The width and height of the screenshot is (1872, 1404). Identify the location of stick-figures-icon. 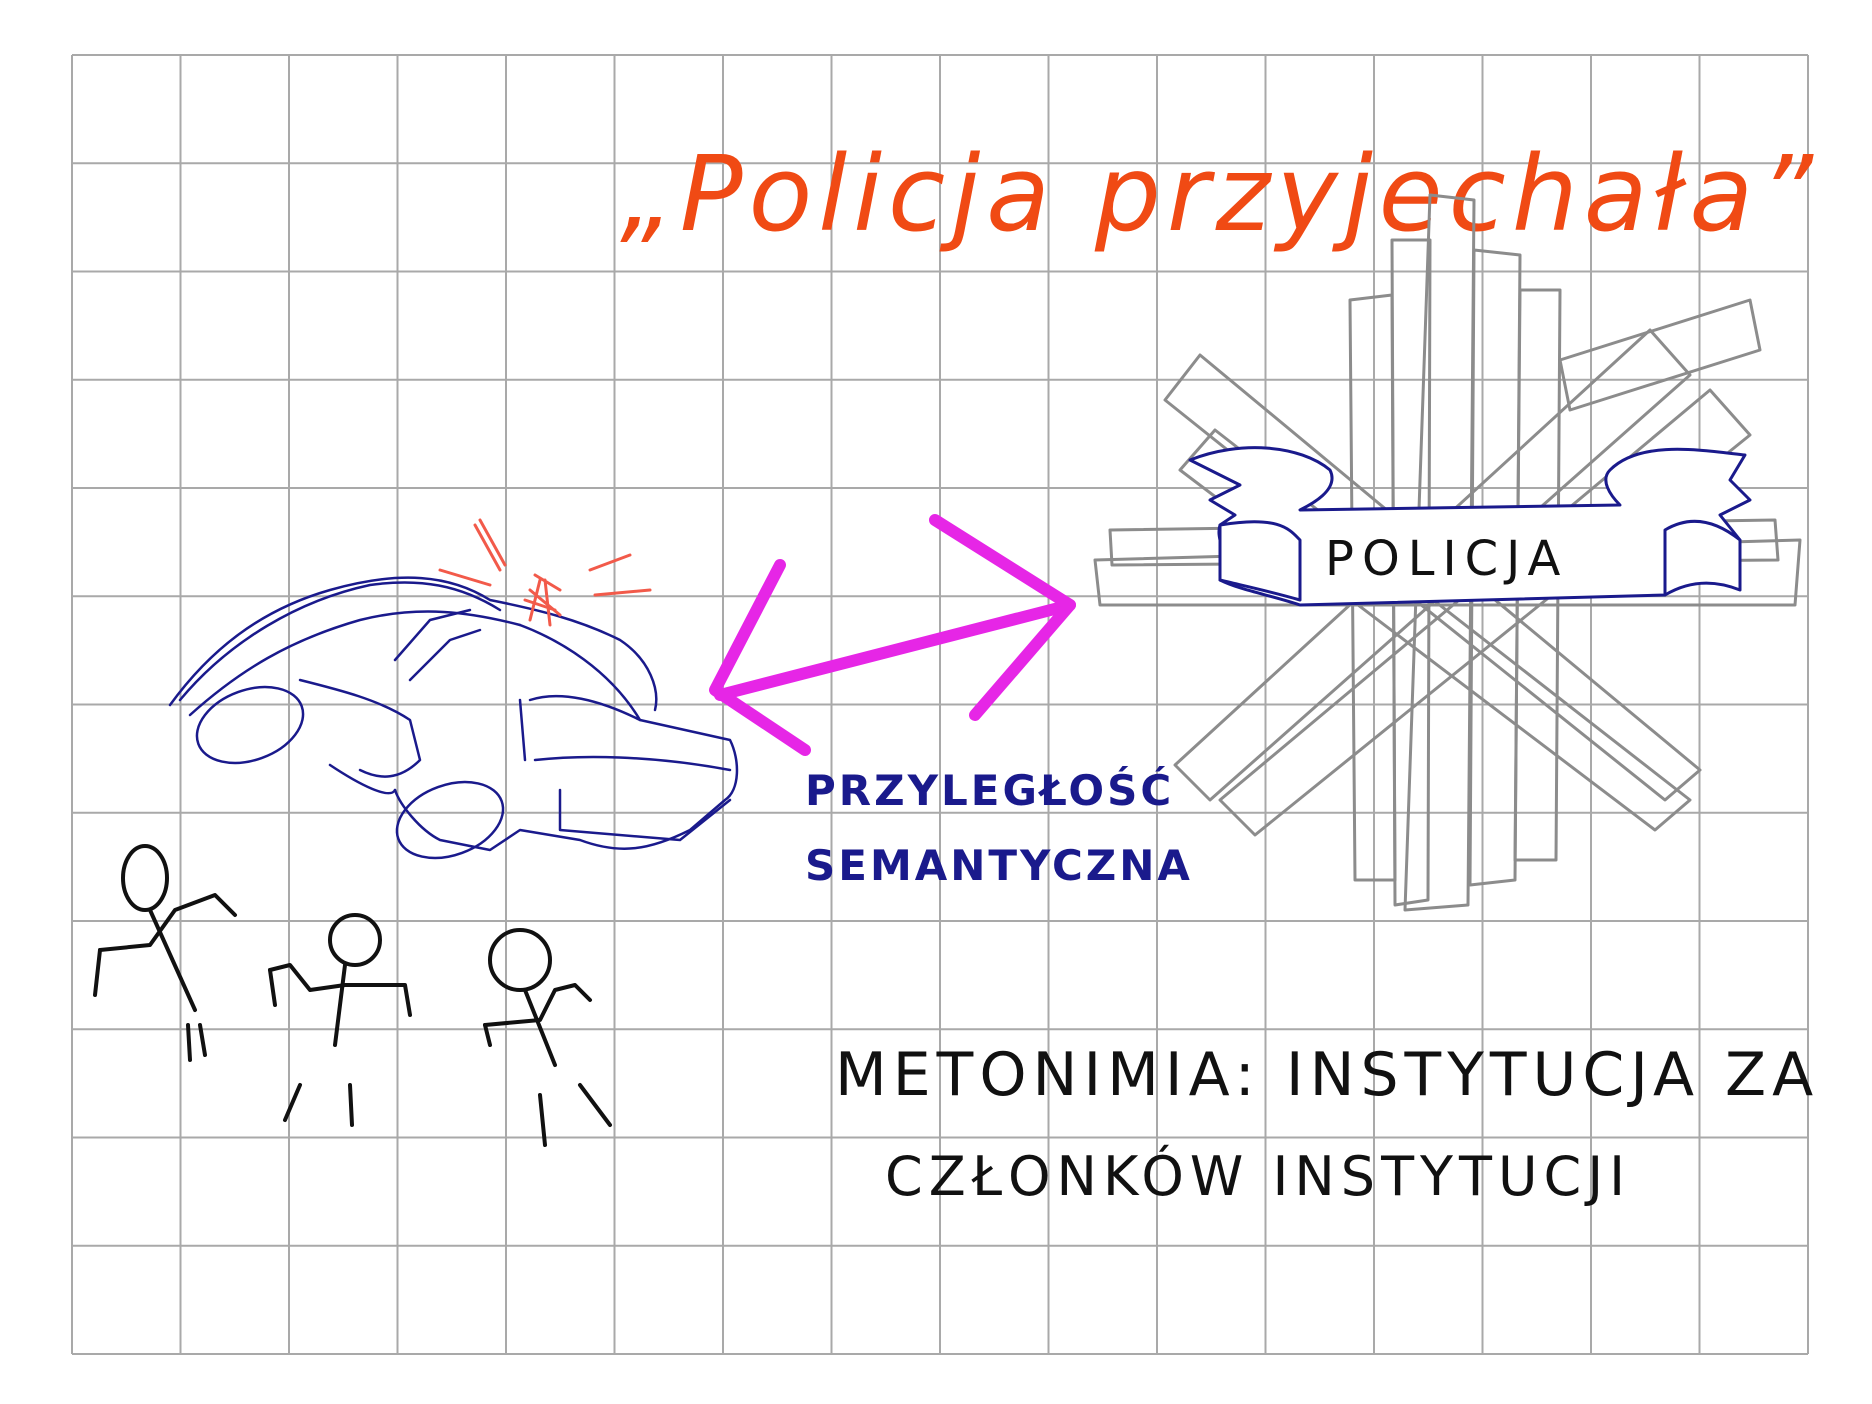
(352, 995).